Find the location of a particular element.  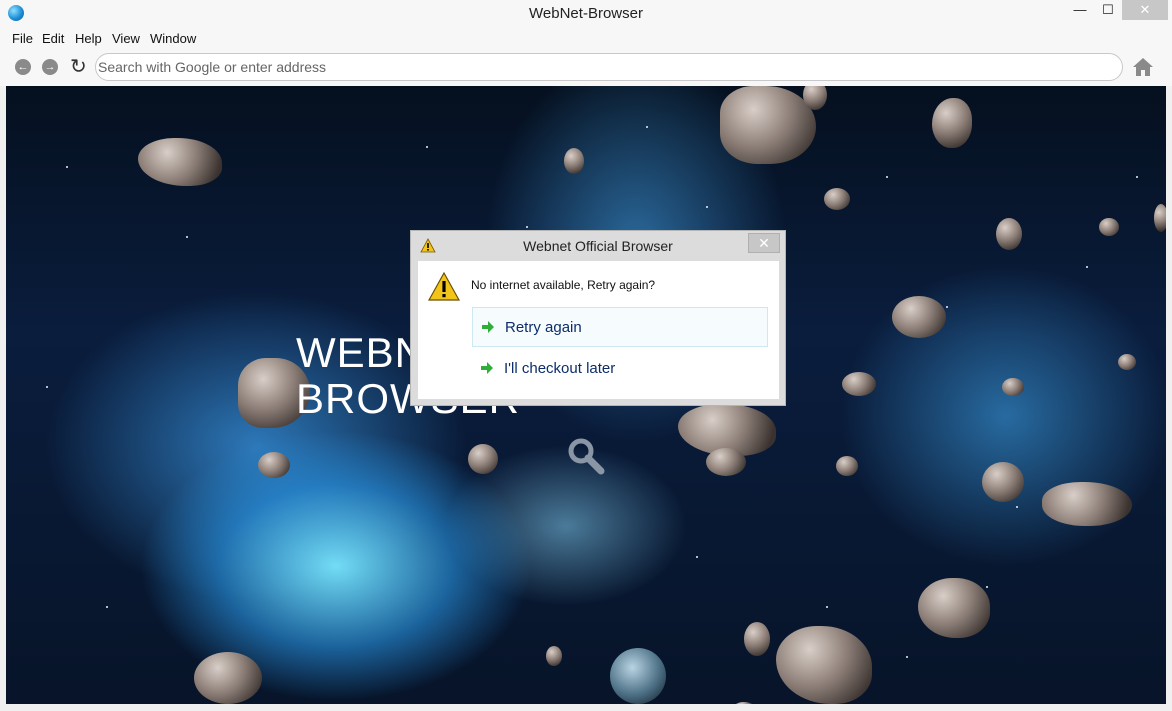

search-icon is located at coordinates (586, 456).